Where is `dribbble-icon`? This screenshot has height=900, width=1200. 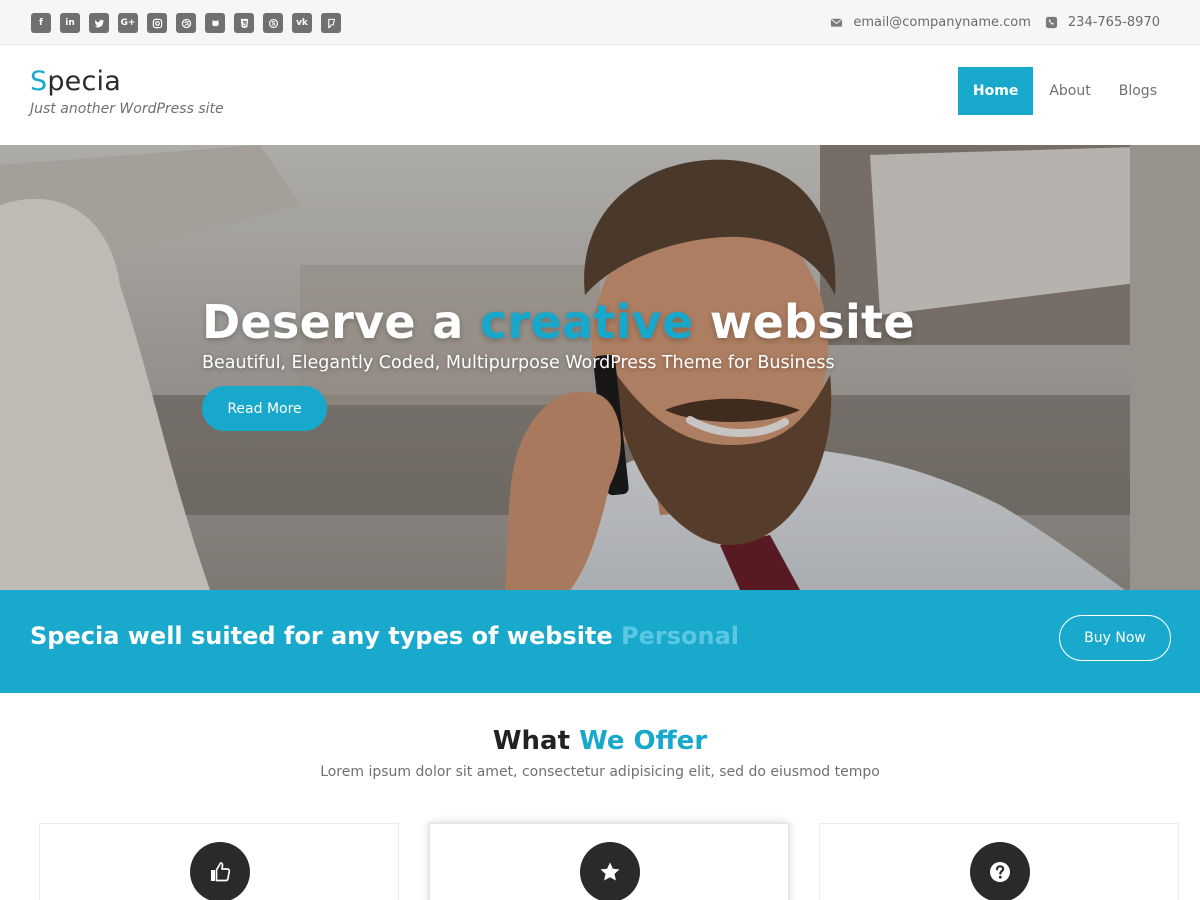
dribbble-icon is located at coordinates (186, 23).